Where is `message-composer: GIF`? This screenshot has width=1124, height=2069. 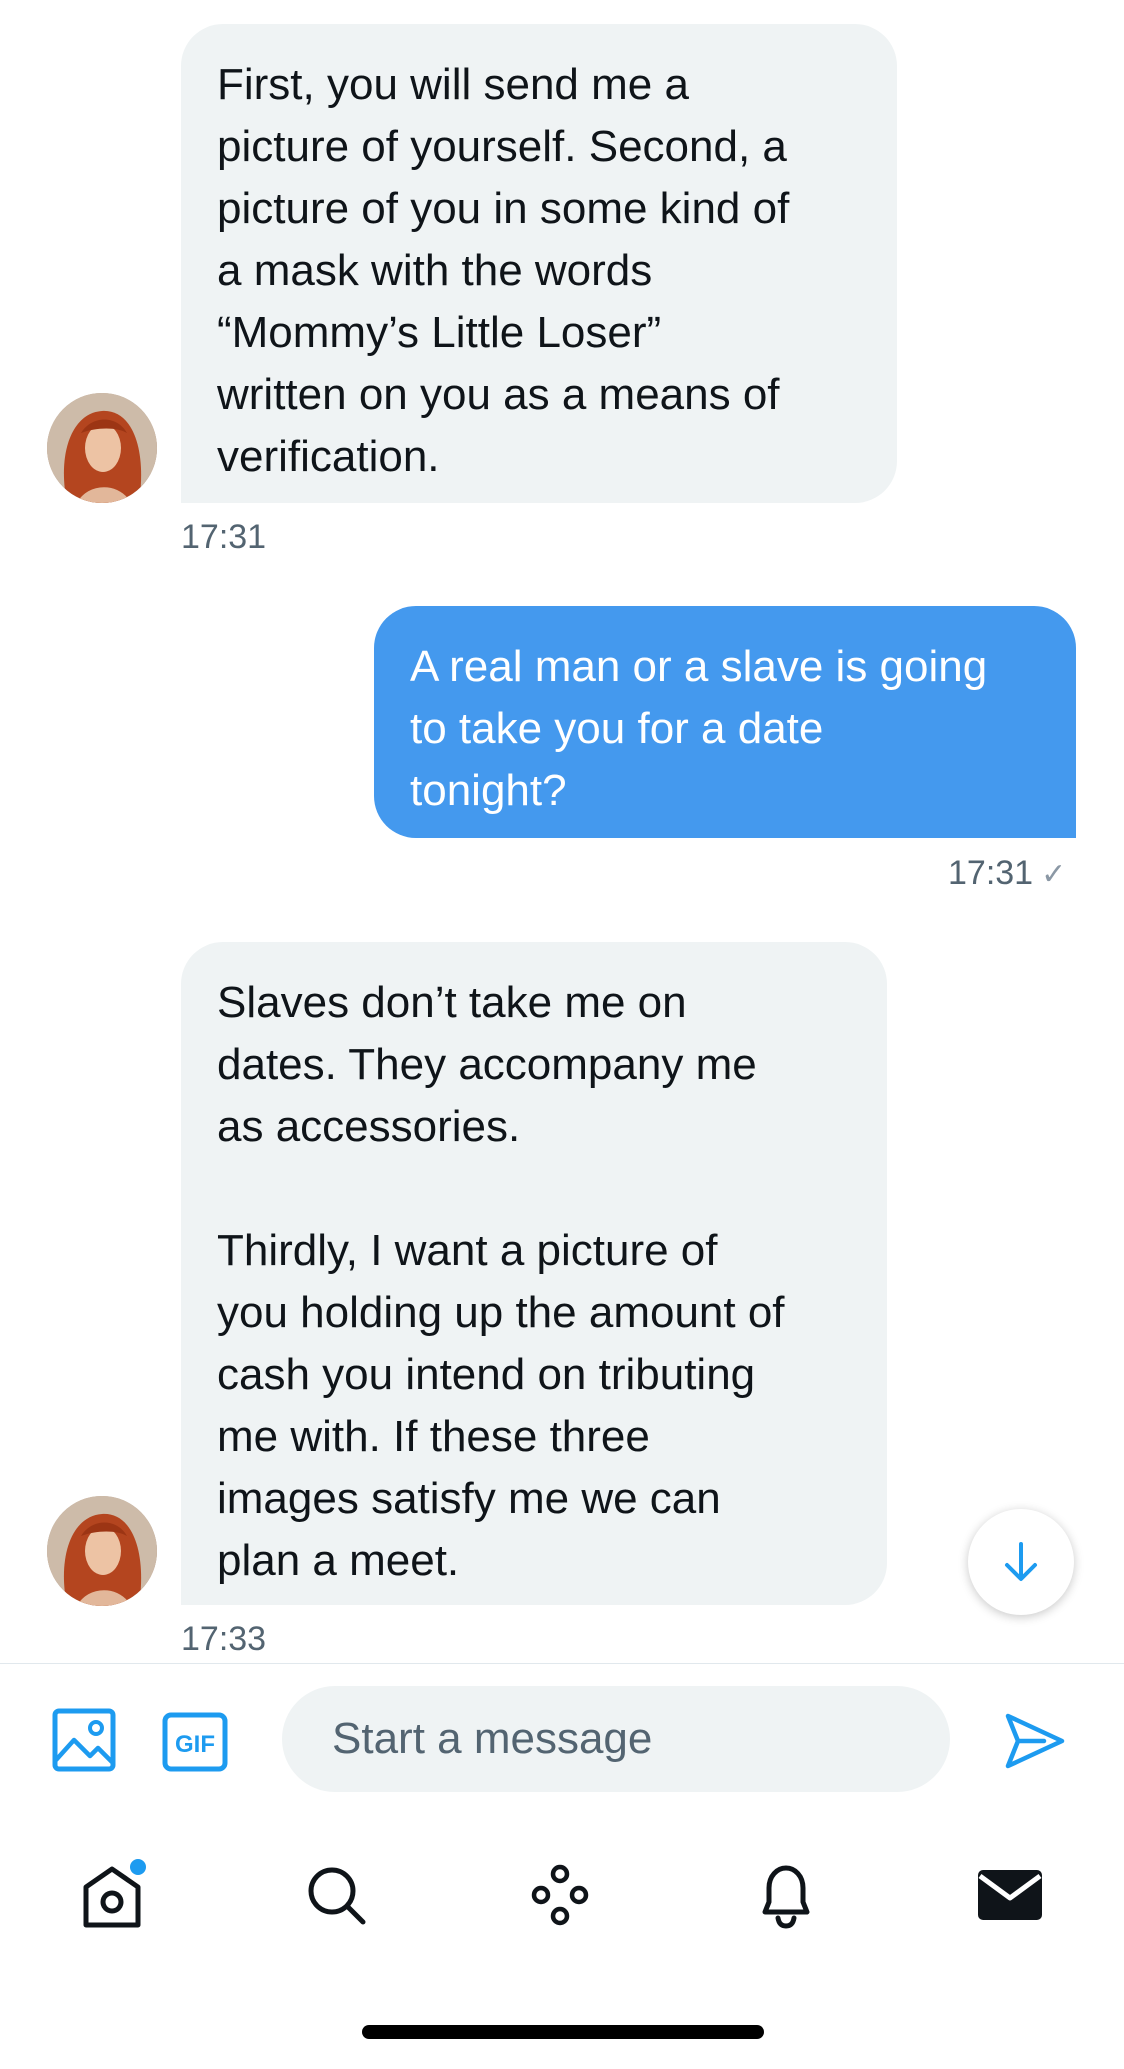
message-composer: GIF is located at coordinates (562, 1738).